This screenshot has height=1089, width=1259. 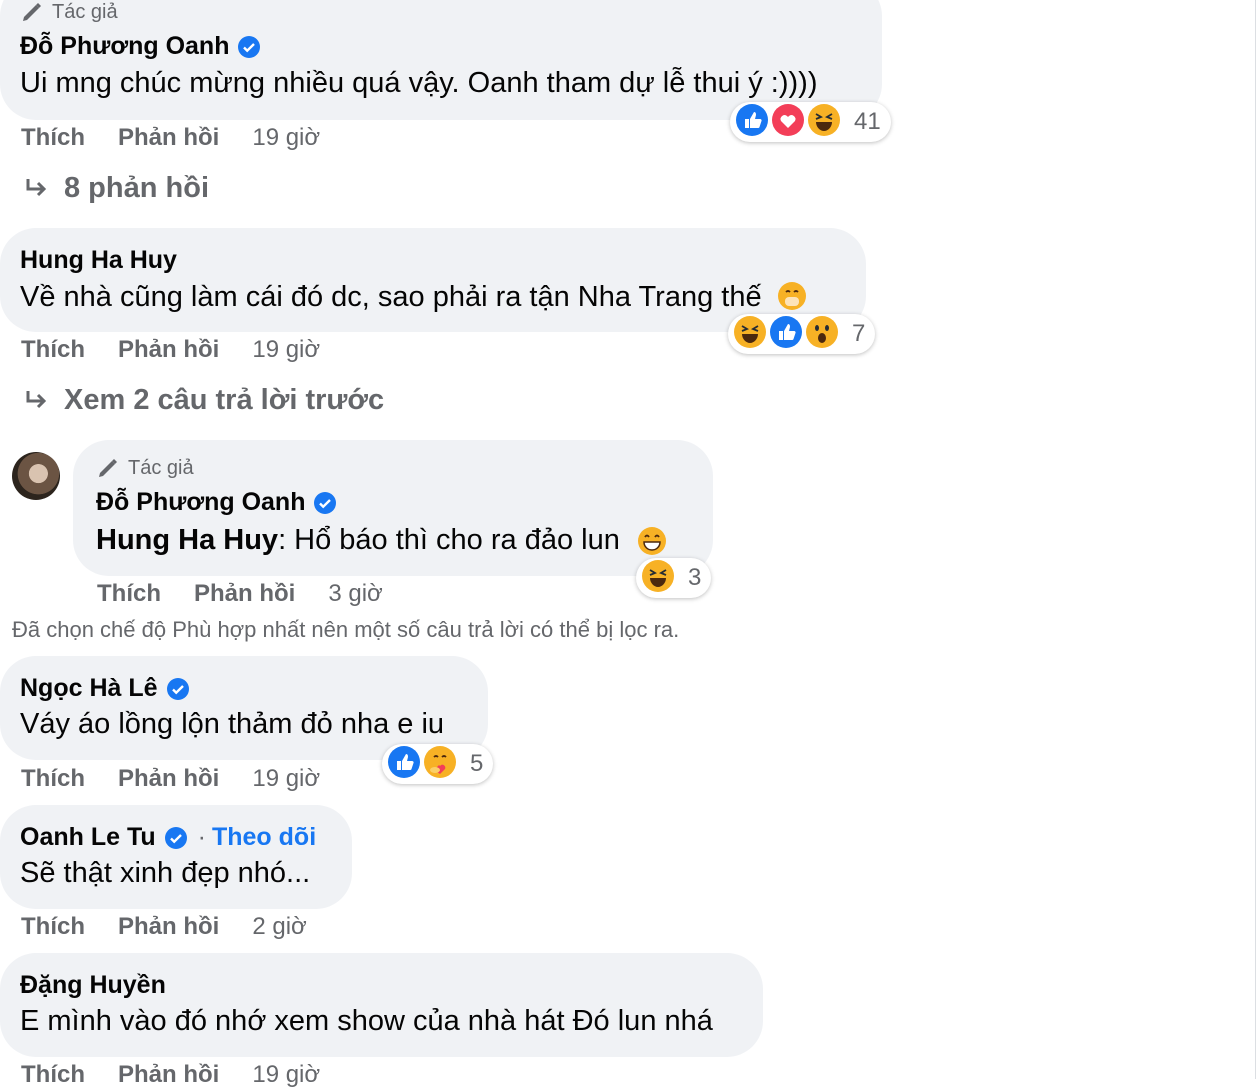 What do you see at coordinates (36, 476) in the screenshot?
I see `avatar` at bounding box center [36, 476].